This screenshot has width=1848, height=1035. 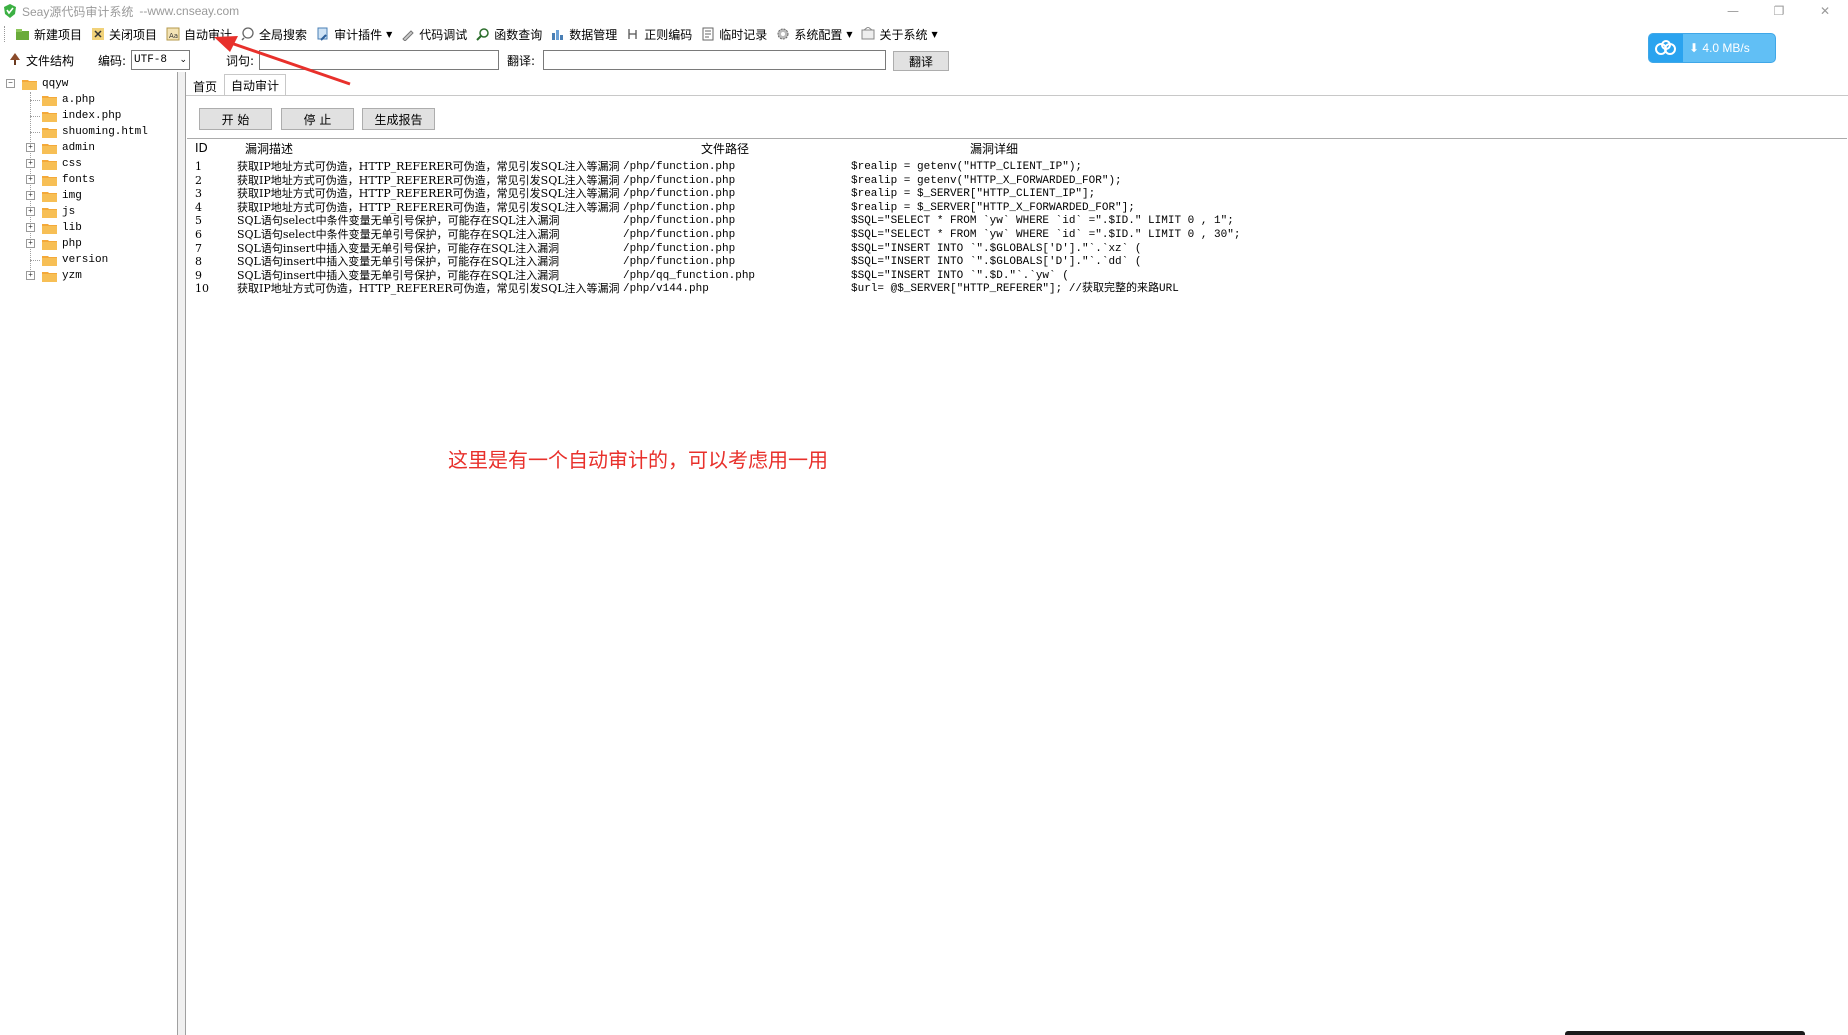 I want to click on secondary-toolbar: 文件结构 编码: UTF-8 ⌄ 词句: 翻译: 翻译, so click(x=924, y=60).